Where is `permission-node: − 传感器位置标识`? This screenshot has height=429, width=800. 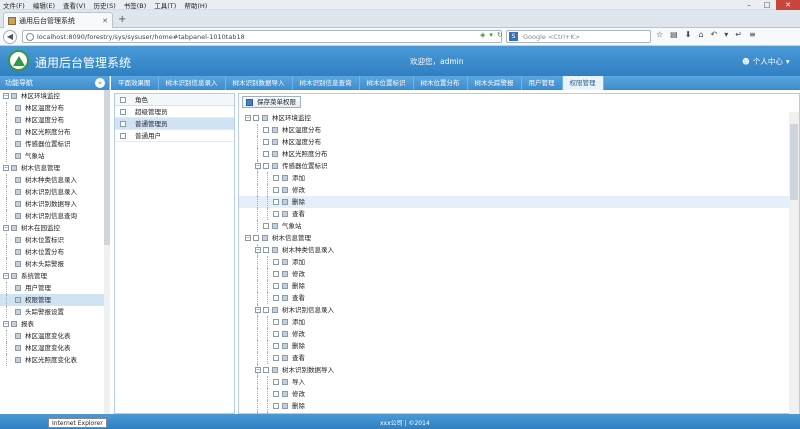
permission-node: − 传感器位置标识 is located at coordinates (514, 166).